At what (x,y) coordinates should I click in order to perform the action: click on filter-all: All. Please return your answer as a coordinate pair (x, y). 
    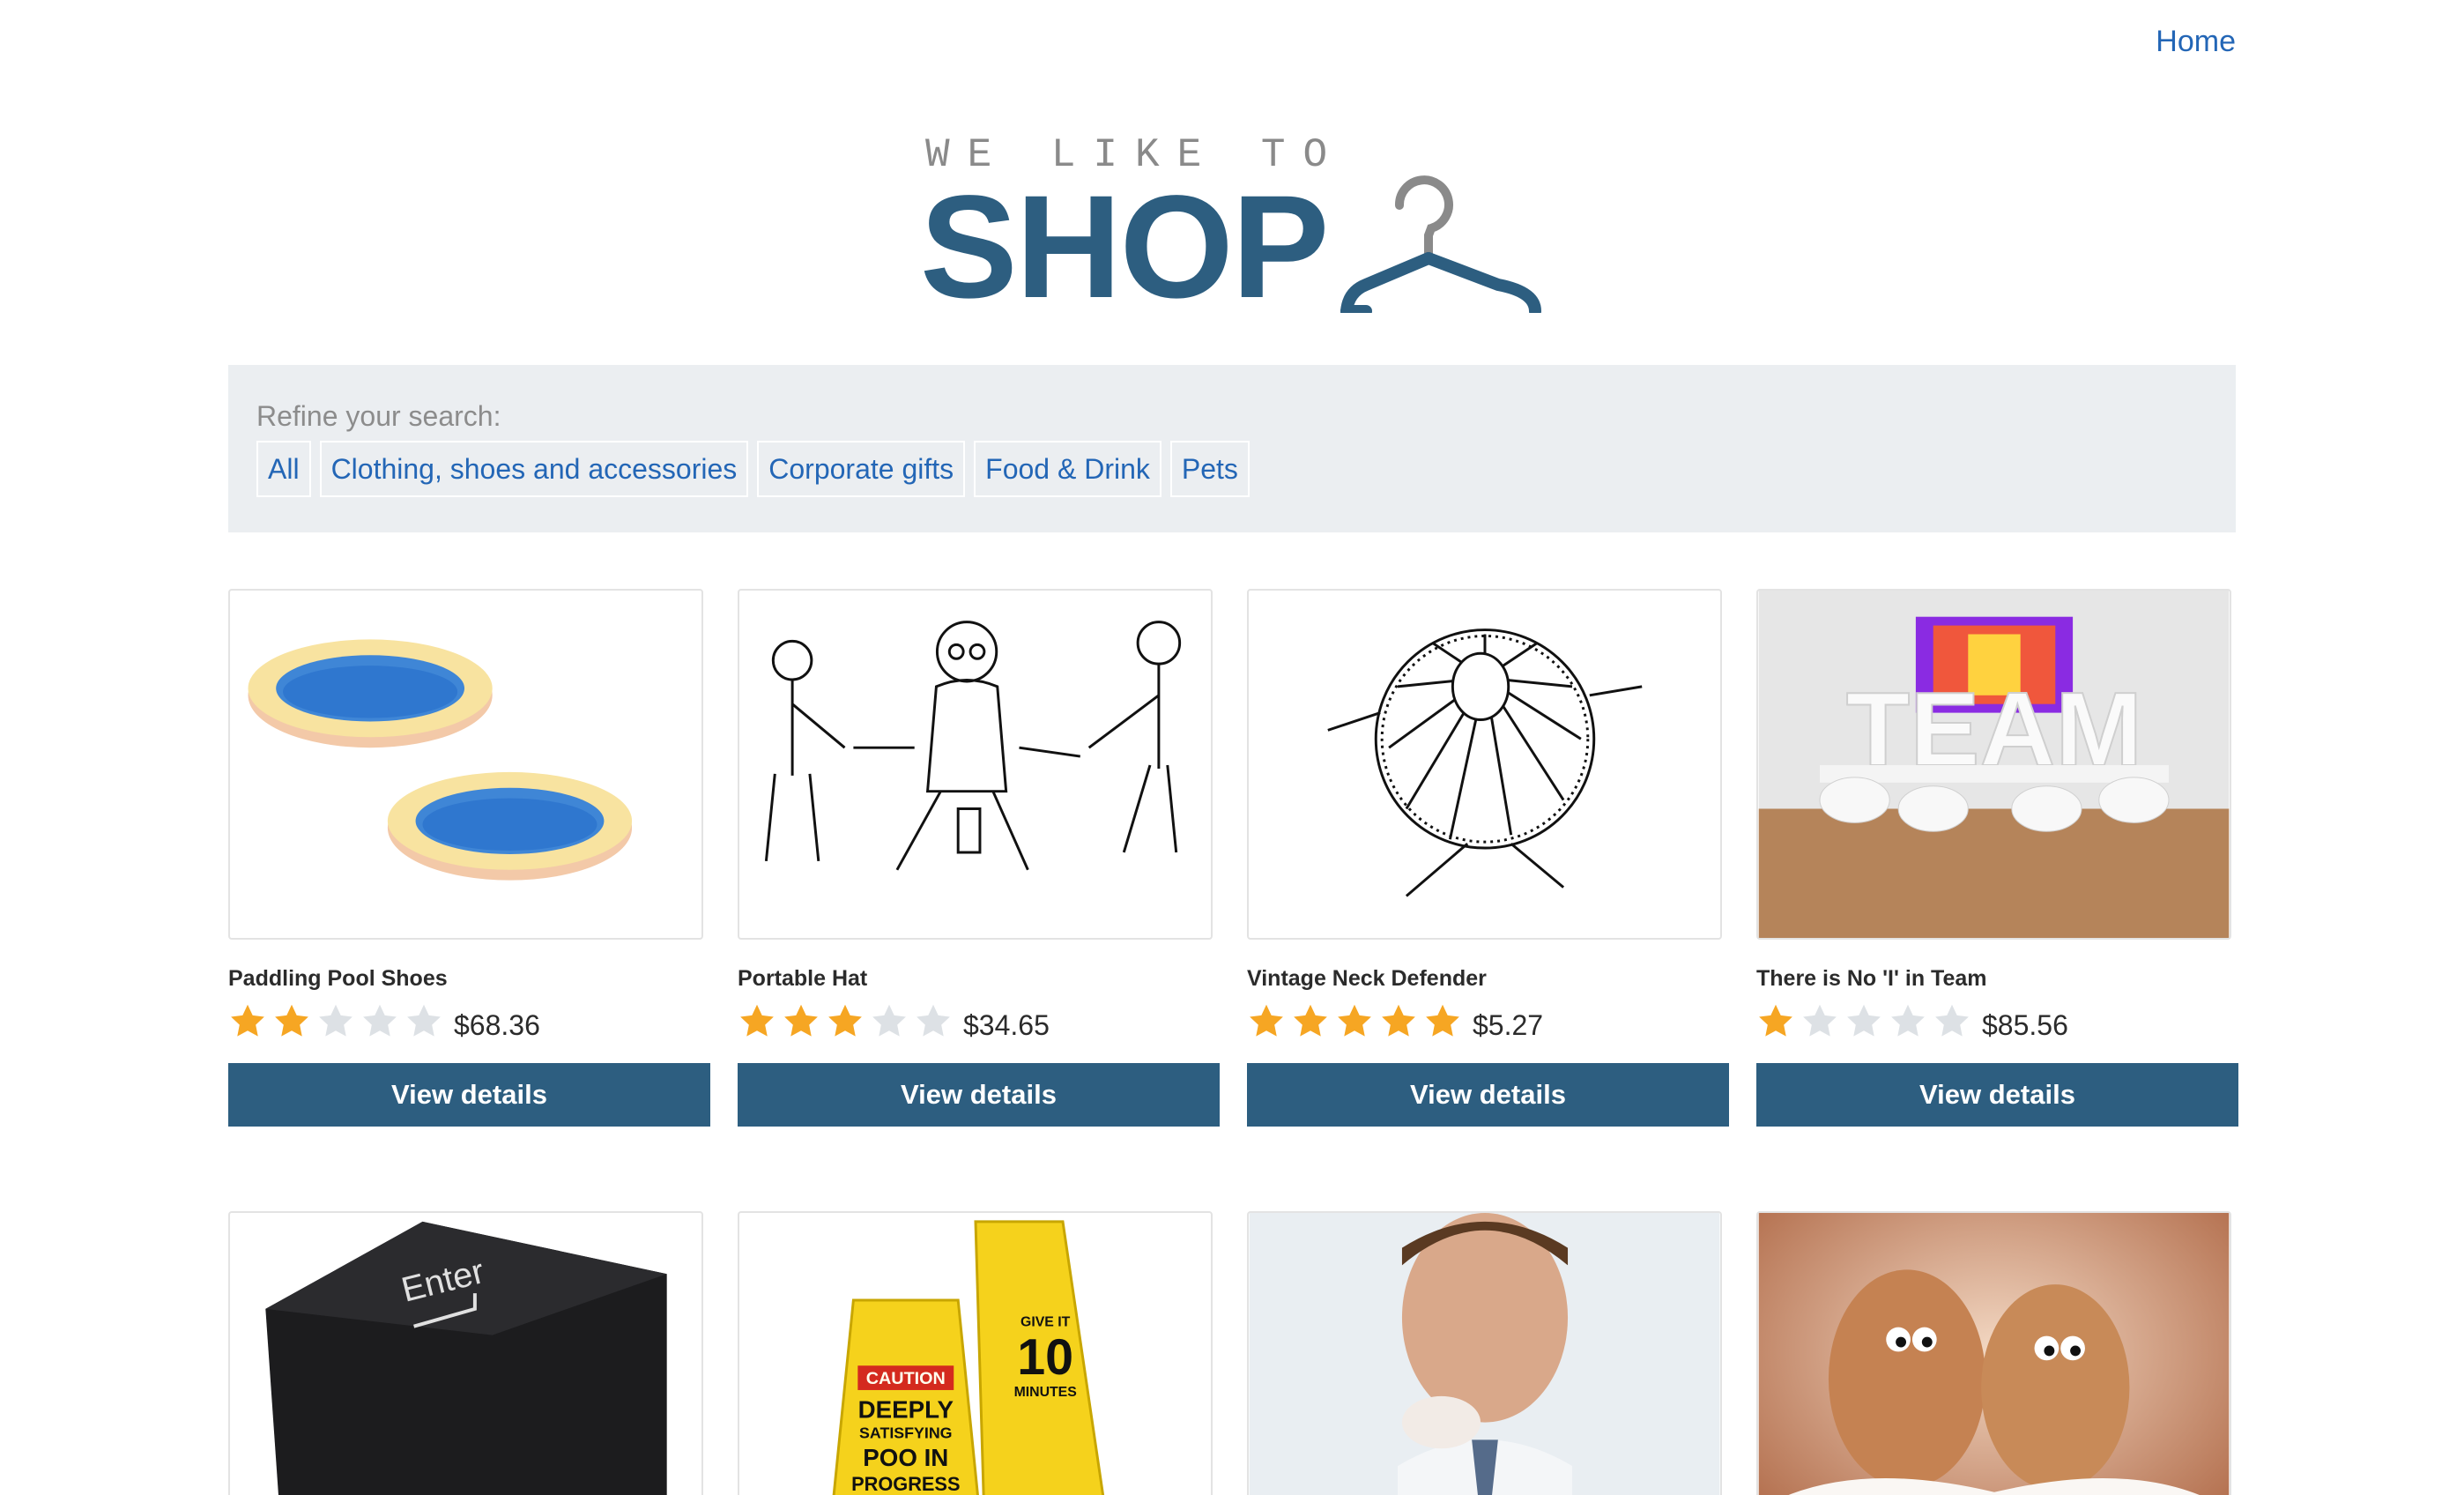
    Looking at the image, I should click on (284, 469).